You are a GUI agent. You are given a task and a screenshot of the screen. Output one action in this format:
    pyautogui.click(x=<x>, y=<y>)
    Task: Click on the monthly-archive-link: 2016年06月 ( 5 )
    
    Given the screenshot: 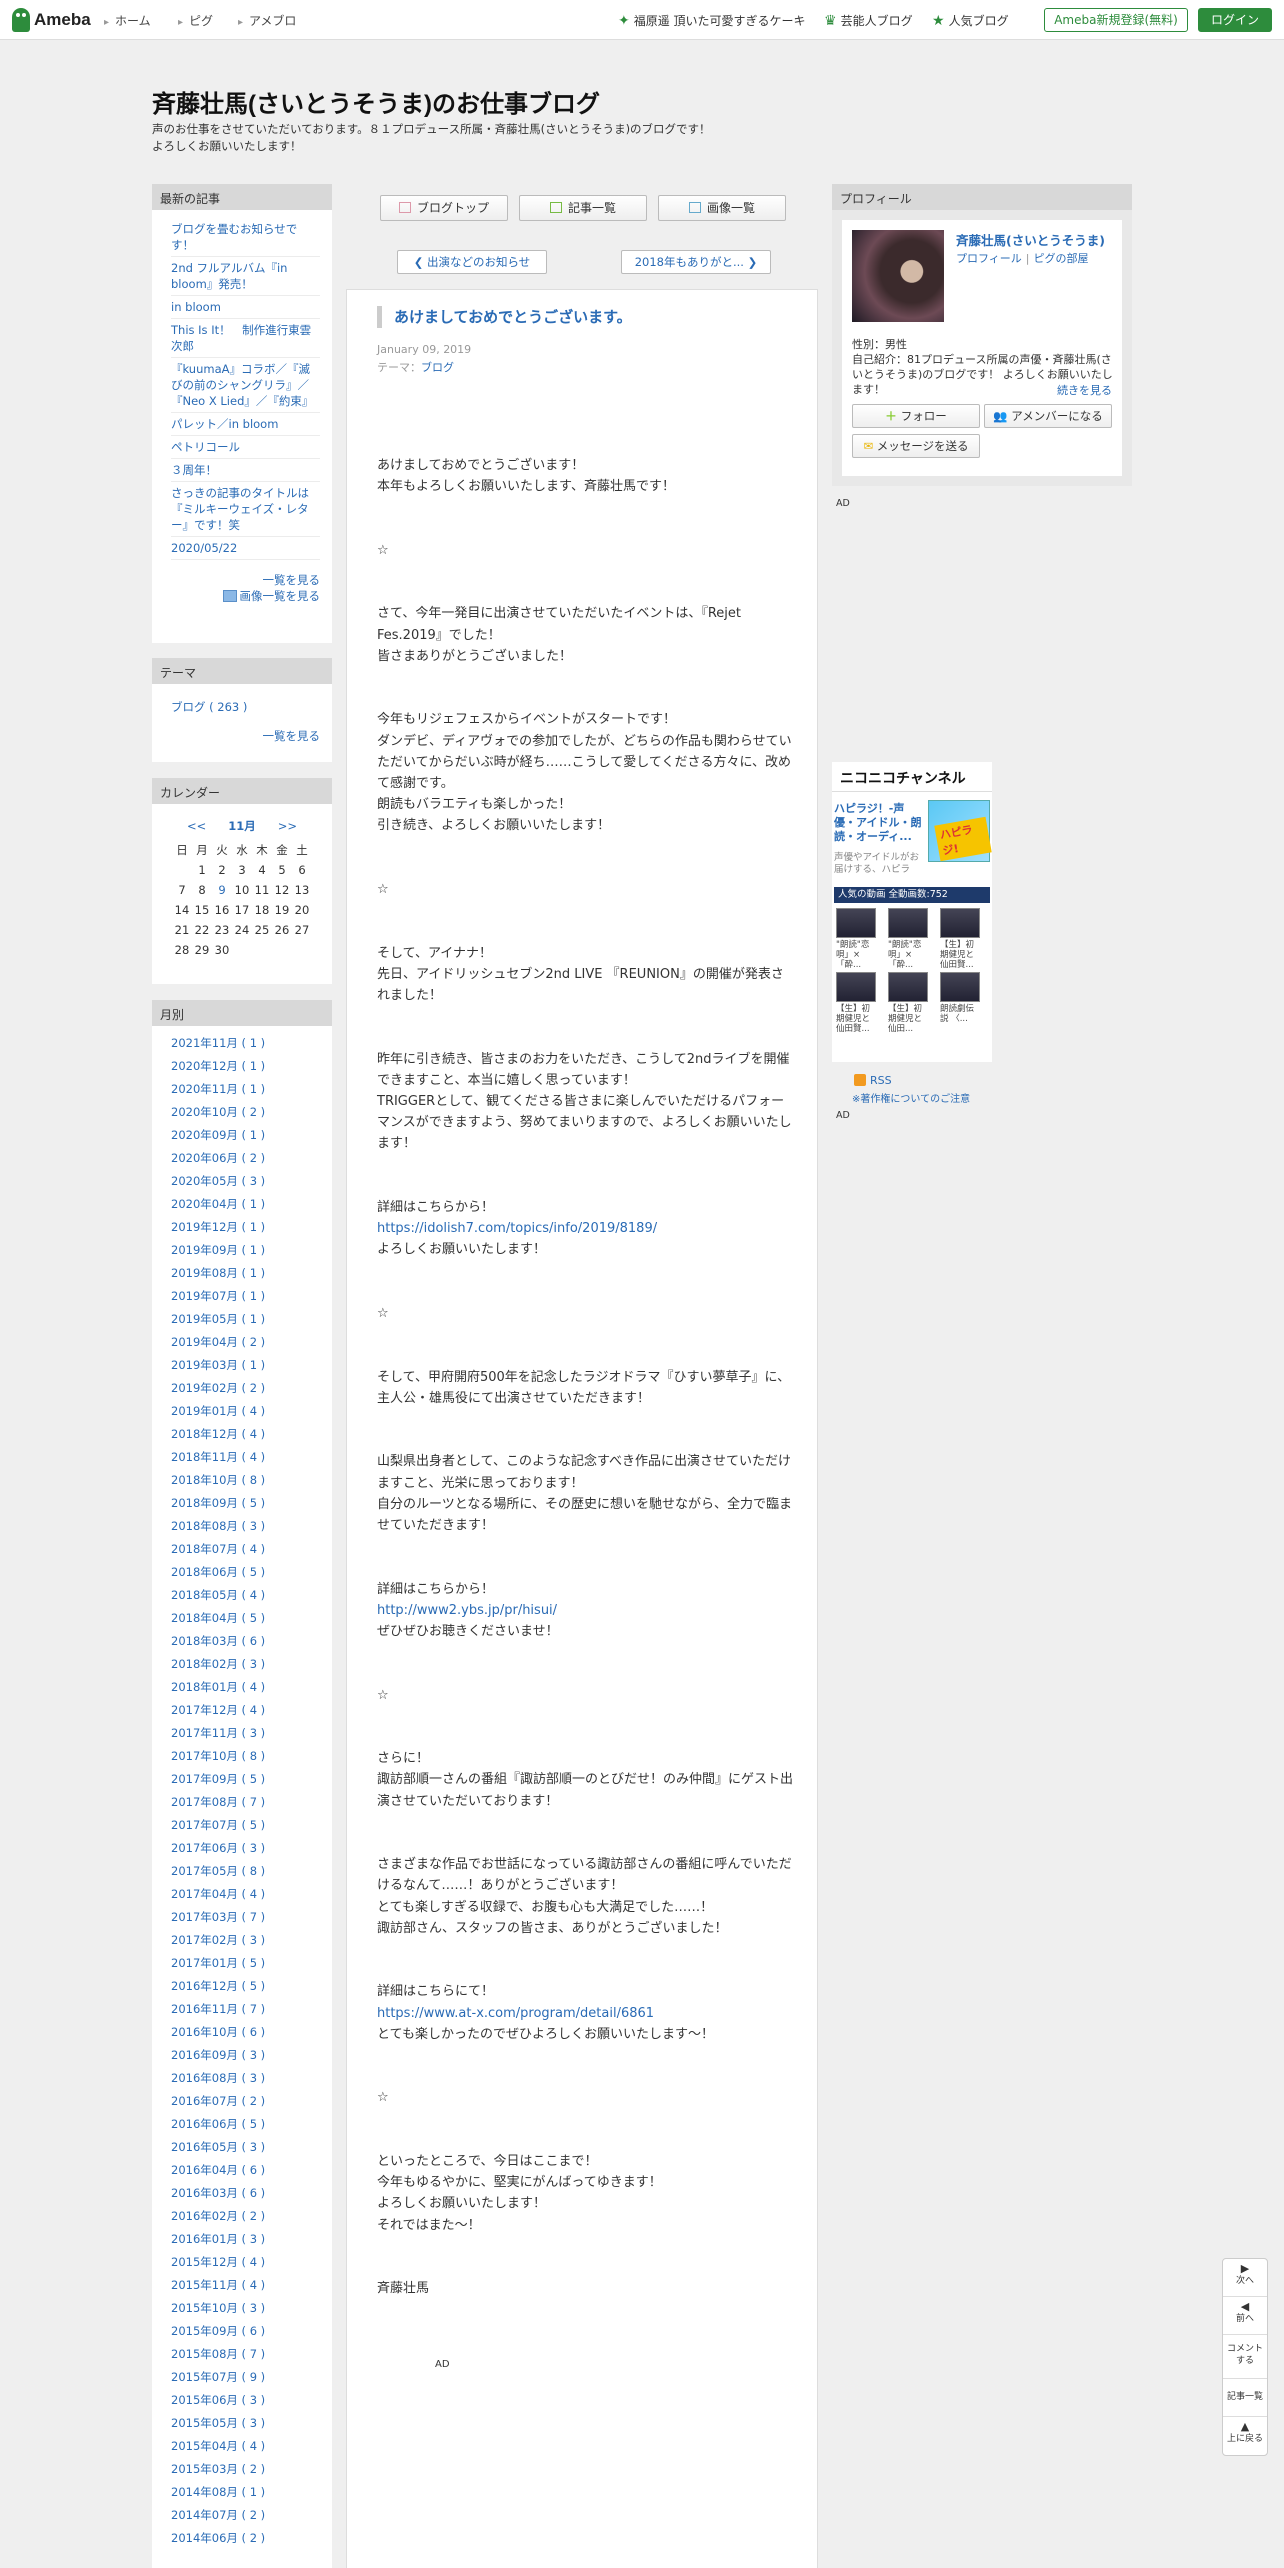 What is the action you would take?
    pyautogui.click(x=245, y=2124)
    